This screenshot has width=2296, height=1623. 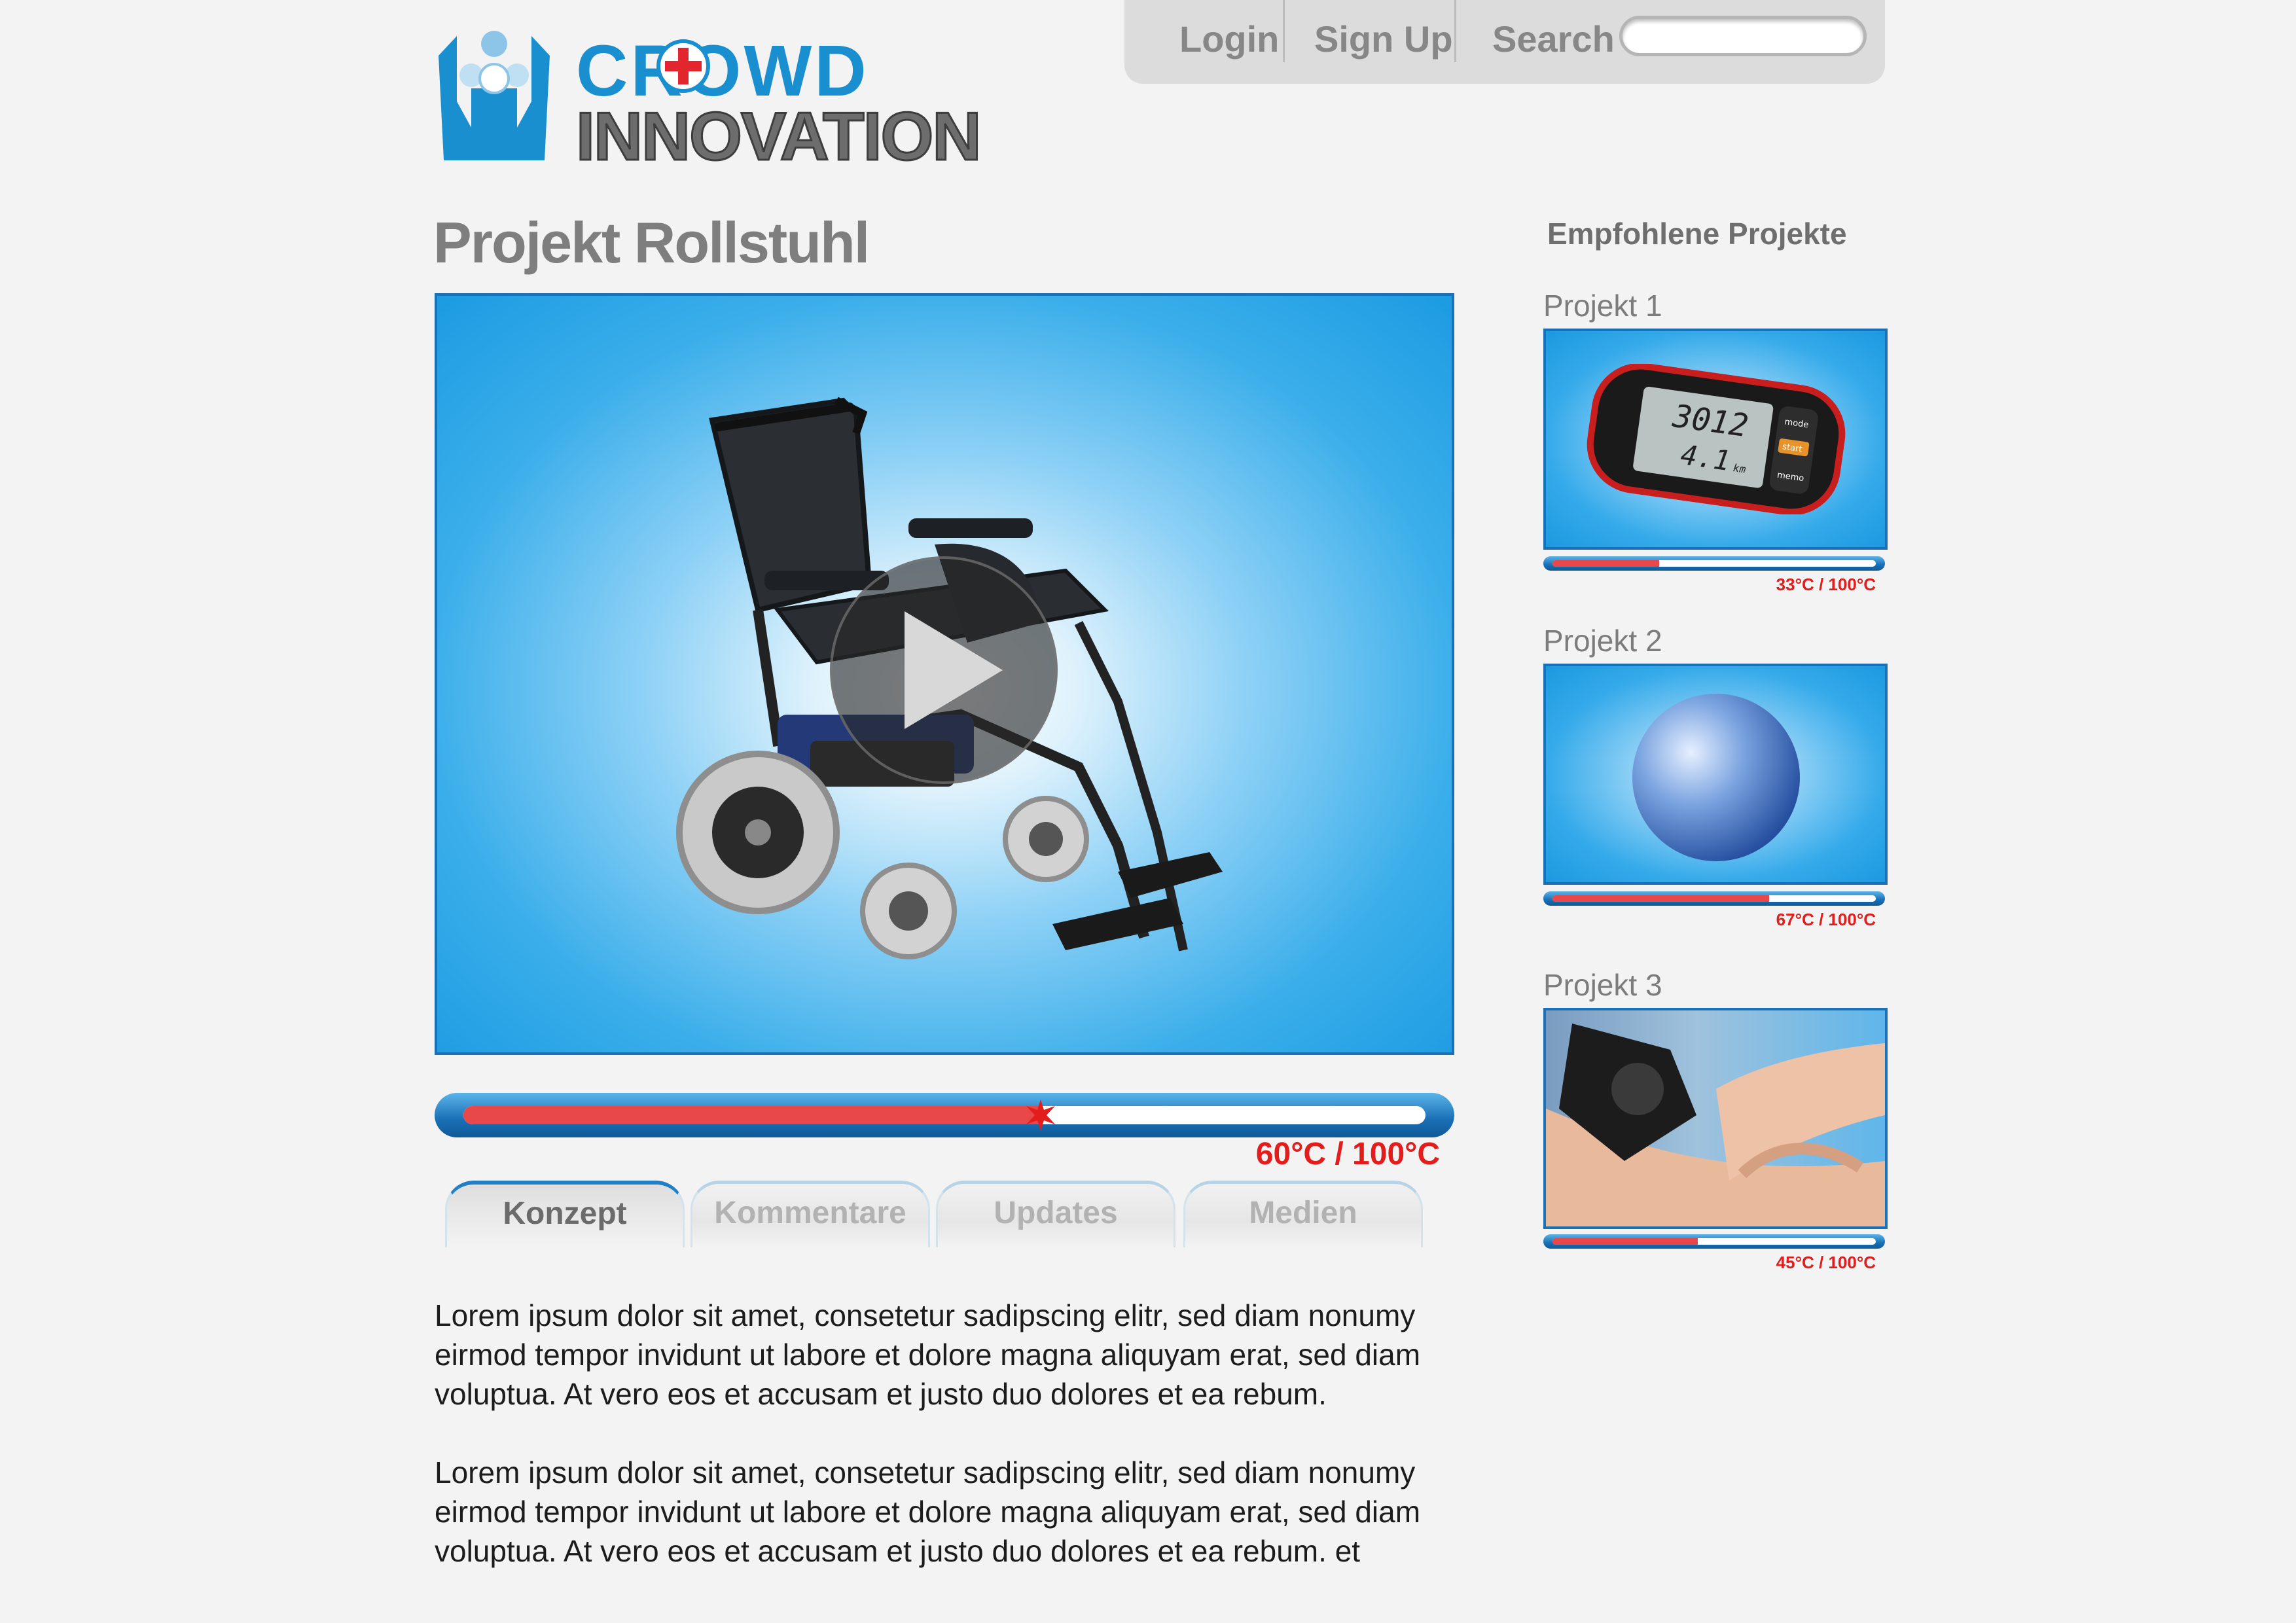 I want to click on project-1-progress-bar, so click(x=1714, y=563).